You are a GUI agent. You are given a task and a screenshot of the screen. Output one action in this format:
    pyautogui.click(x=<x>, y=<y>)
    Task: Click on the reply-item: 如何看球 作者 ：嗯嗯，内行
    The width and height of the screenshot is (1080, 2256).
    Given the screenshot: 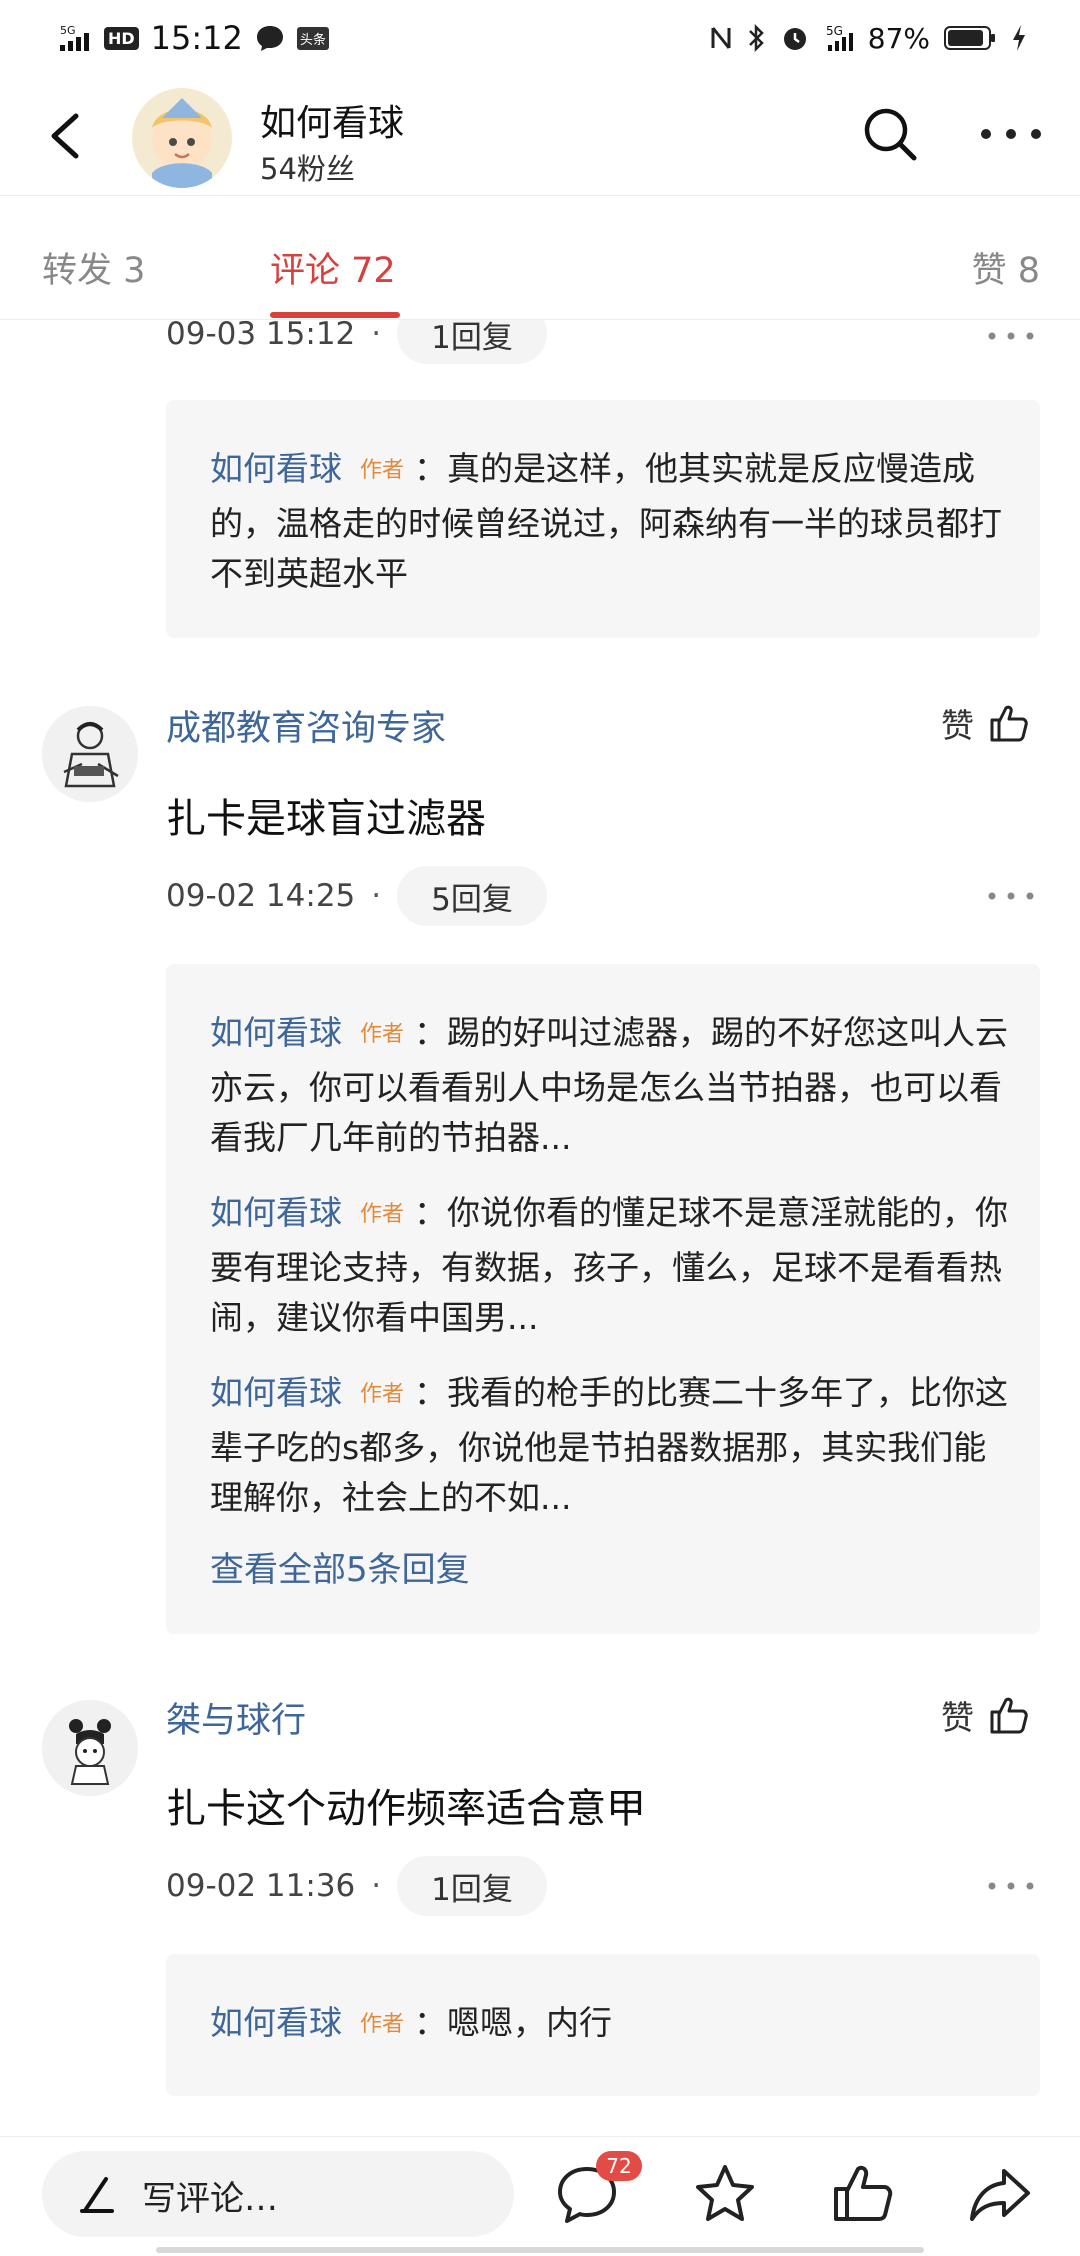 What is the action you would take?
    pyautogui.click(x=610, y=2025)
    